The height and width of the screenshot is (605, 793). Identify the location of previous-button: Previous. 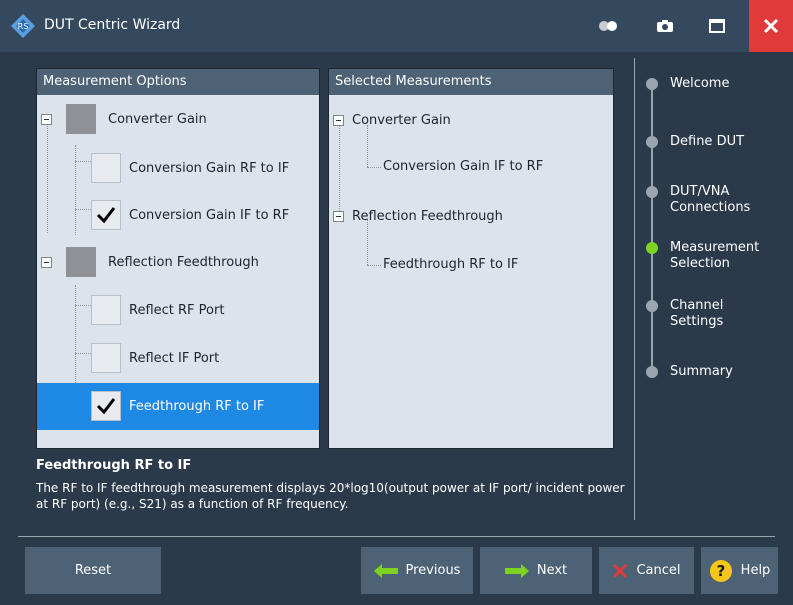
(417, 570).